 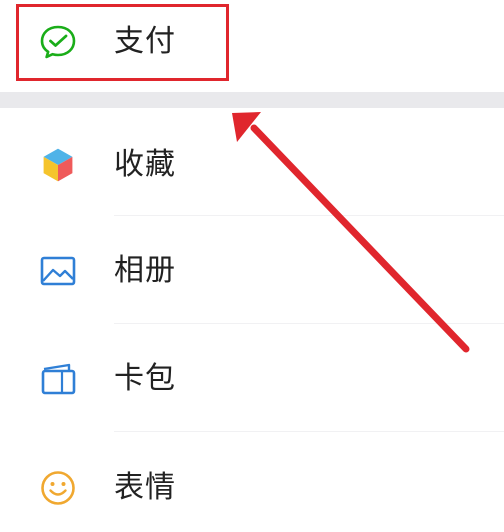 What do you see at coordinates (252, 100) in the screenshot?
I see `section-separator` at bounding box center [252, 100].